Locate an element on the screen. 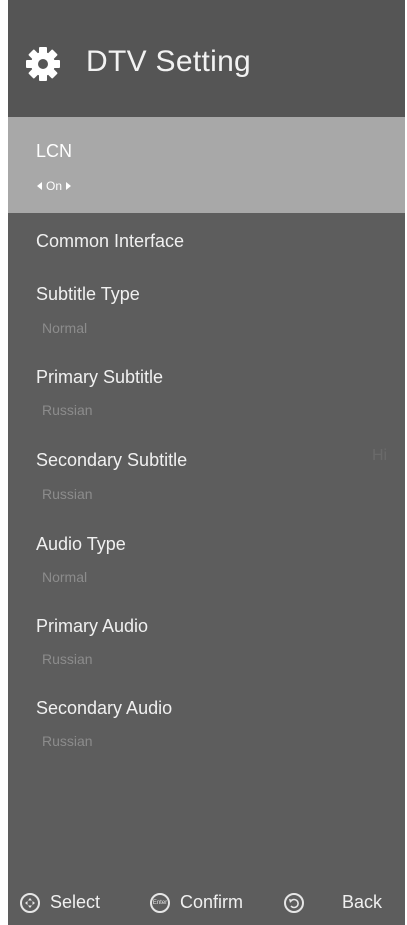  background-ghost-text: Hi is located at coordinates (380, 455).